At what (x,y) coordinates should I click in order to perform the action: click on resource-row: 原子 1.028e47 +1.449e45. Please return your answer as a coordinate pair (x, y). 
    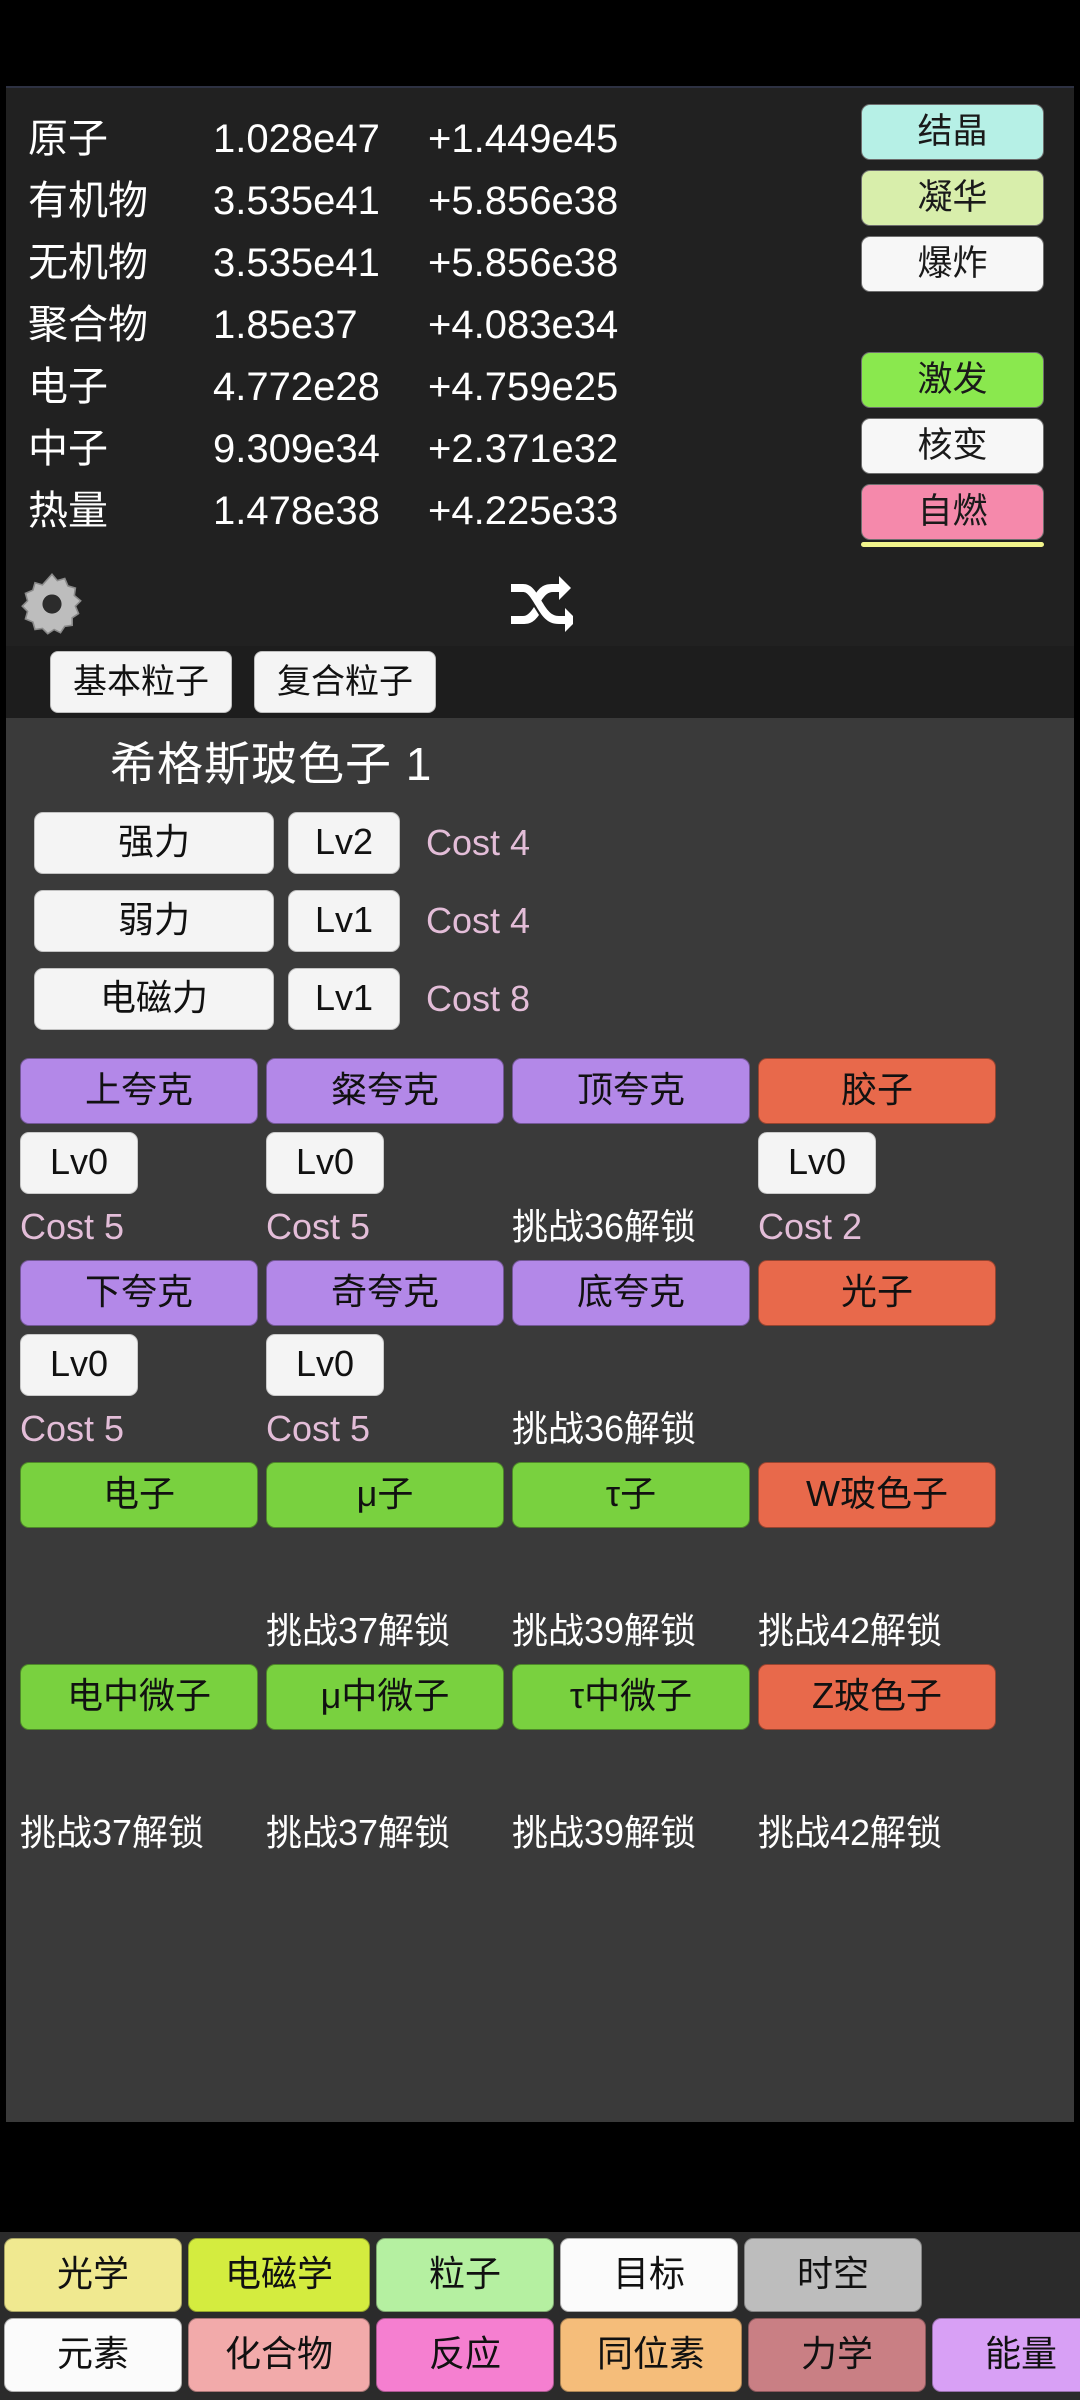
    Looking at the image, I should click on (323, 137).